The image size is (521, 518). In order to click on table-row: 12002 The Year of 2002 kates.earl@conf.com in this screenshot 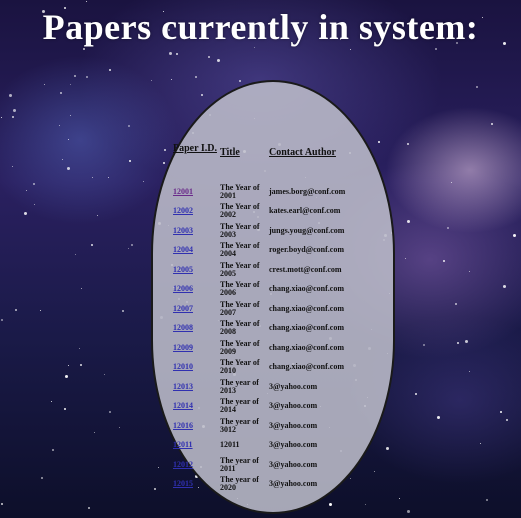, I will do `click(268, 212)`.